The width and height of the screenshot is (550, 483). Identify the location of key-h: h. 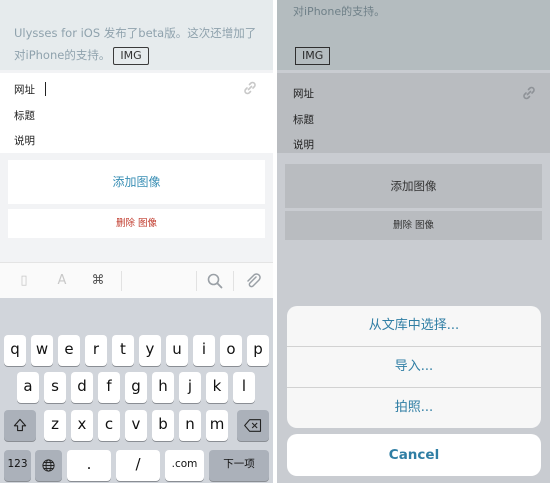
(163, 387).